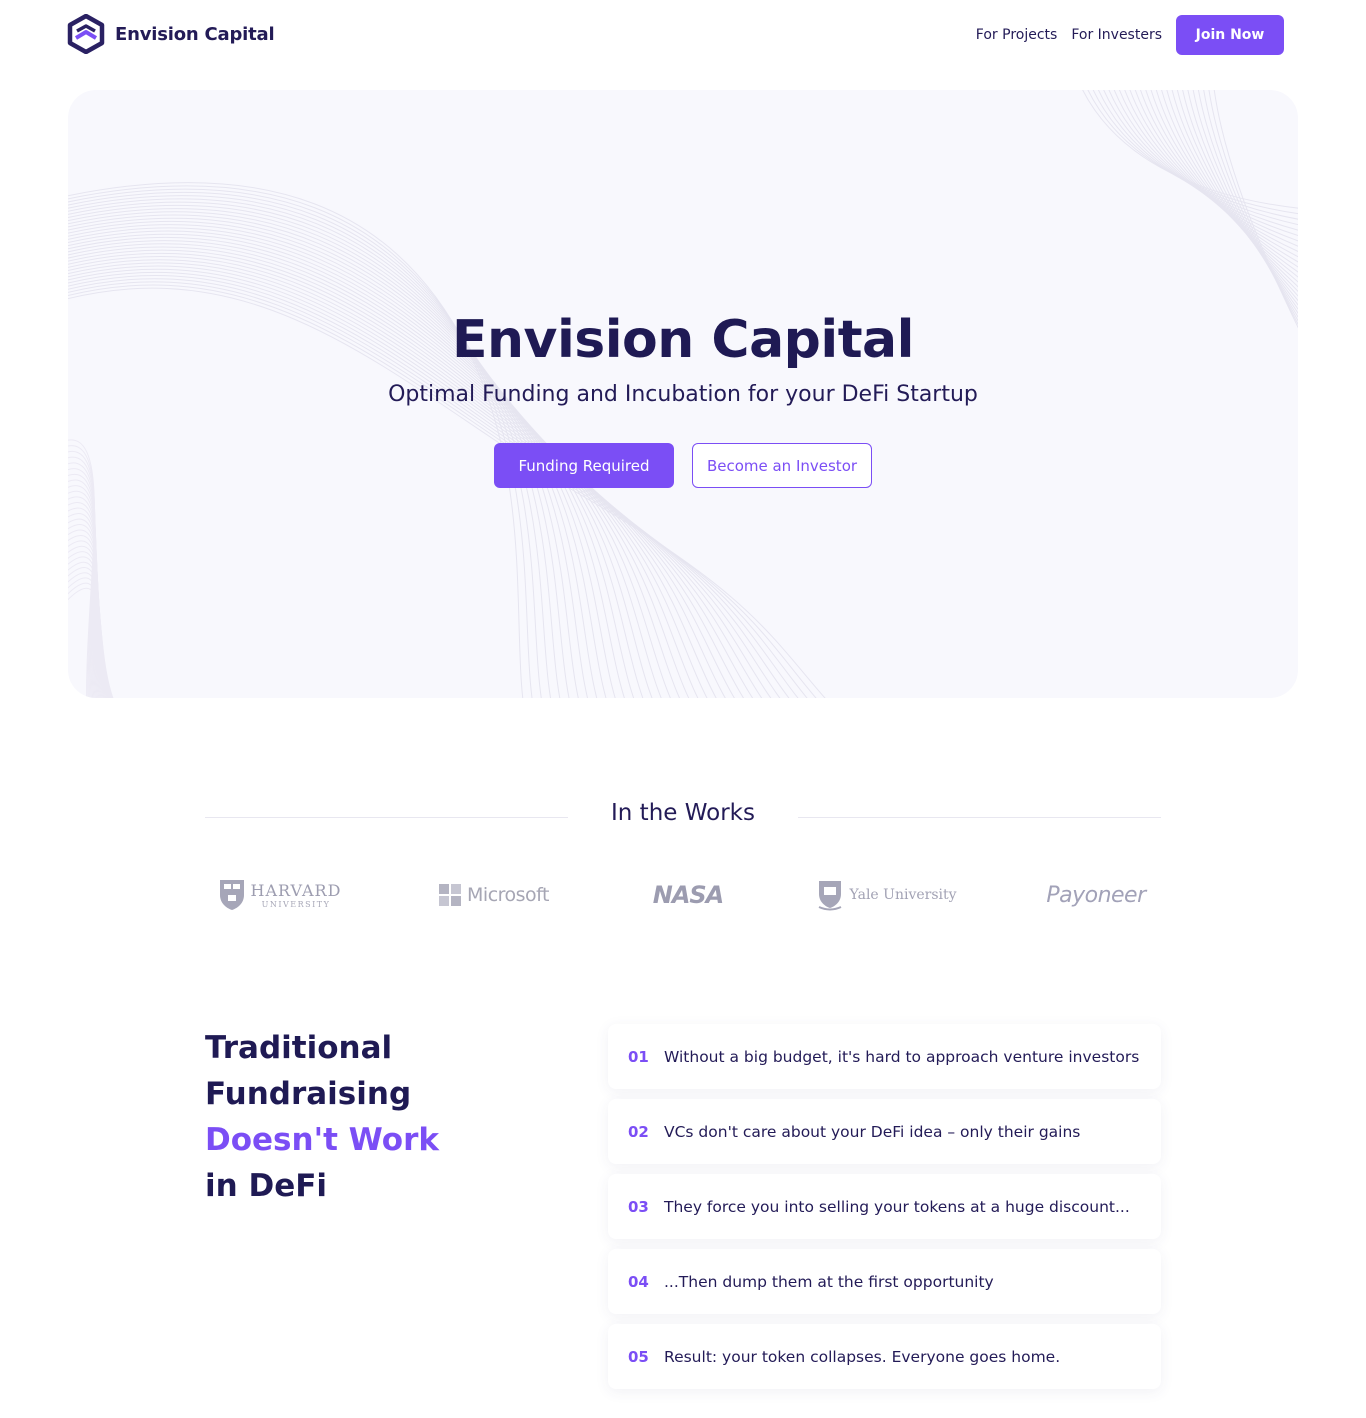 The image size is (1366, 1418). What do you see at coordinates (782, 465) in the screenshot?
I see `become-investor-button: Become an Investor` at bounding box center [782, 465].